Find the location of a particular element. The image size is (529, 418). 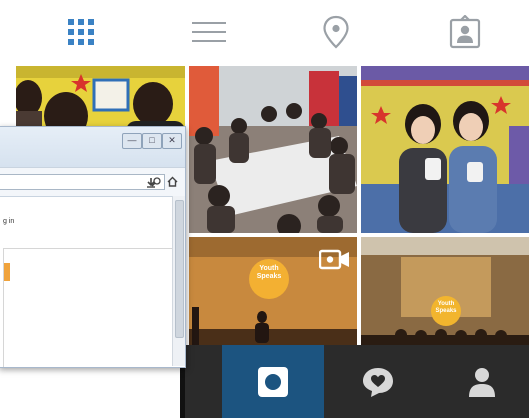

window-titlebar: — □ ✕ is located at coordinates (92, 147).